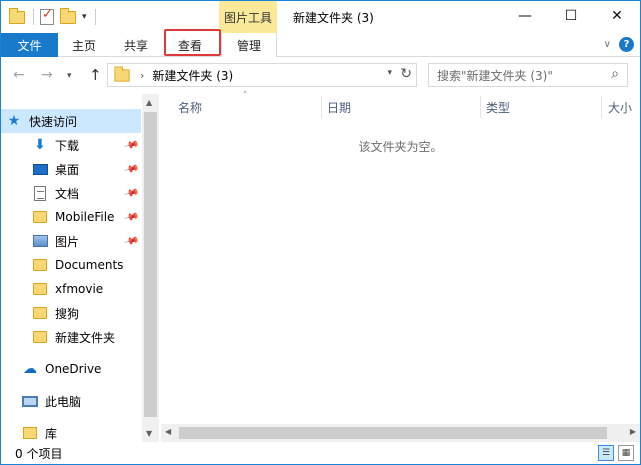  I want to click on document-icon, so click(40, 193).